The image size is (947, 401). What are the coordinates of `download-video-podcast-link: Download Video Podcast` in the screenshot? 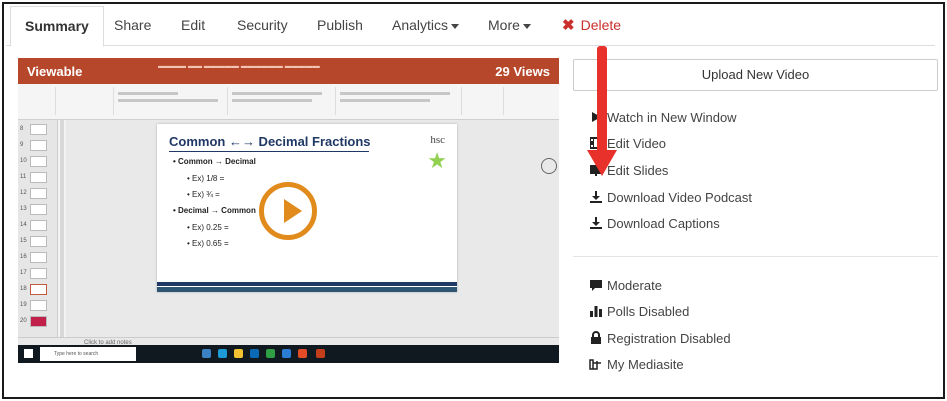 It's located at (670, 199).